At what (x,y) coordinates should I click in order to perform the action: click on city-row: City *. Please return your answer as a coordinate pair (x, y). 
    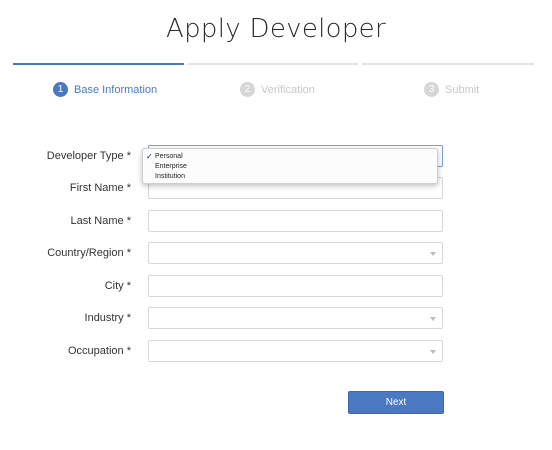
    Looking at the image, I should click on (276, 287).